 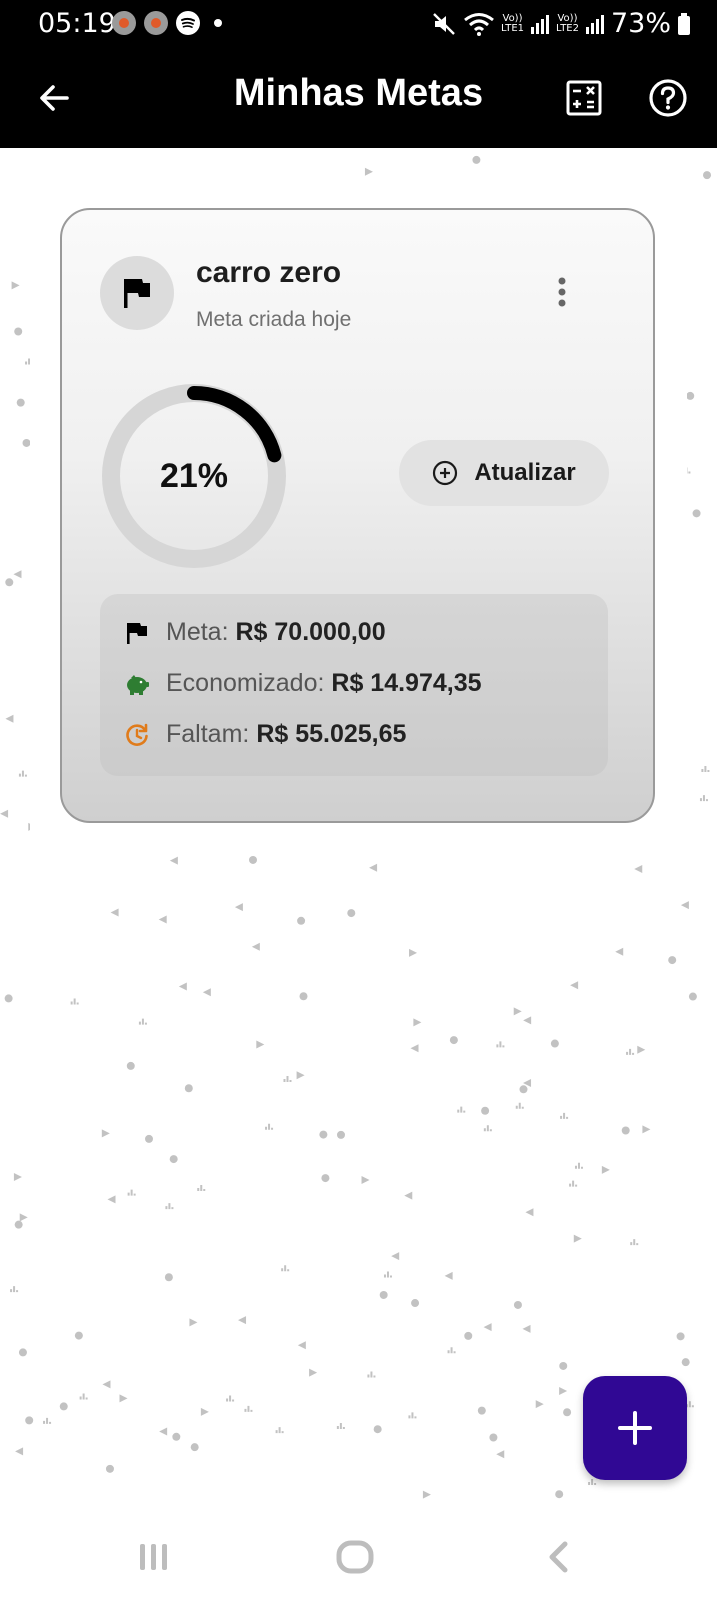 I want to click on goal-options-button, so click(x=562, y=292).